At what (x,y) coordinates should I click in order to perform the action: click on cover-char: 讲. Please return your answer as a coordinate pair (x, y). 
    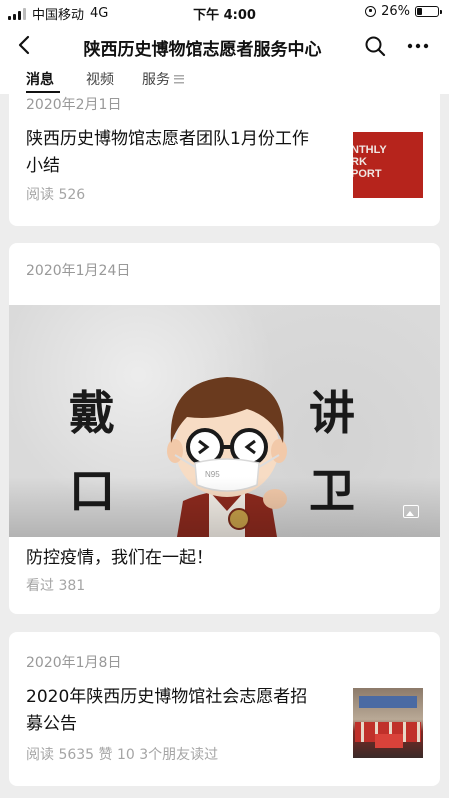
    Looking at the image, I should click on (332, 413).